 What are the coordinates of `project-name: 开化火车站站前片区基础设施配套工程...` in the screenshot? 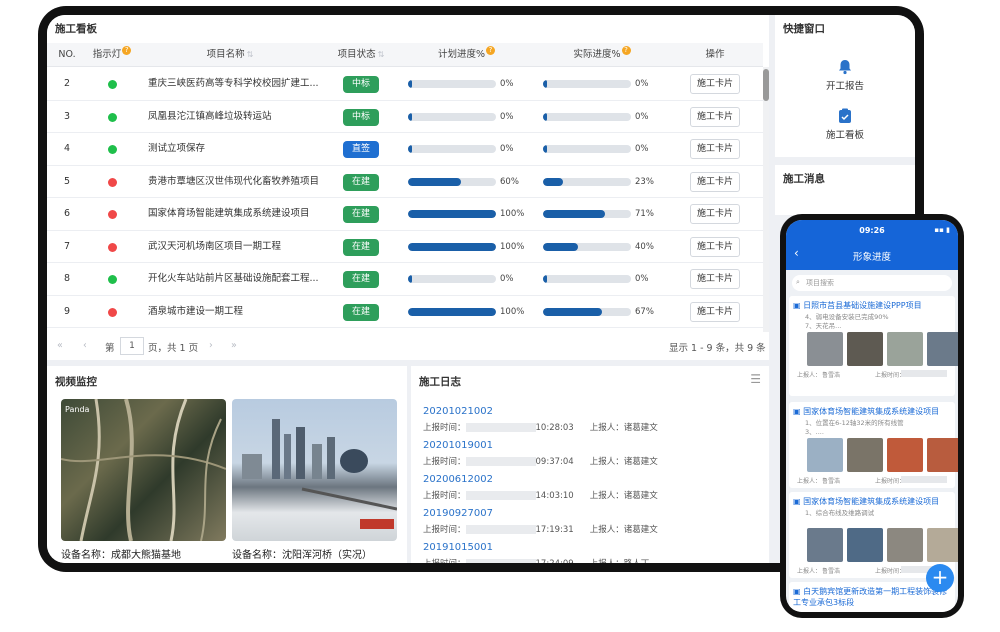 It's located at (235, 279).